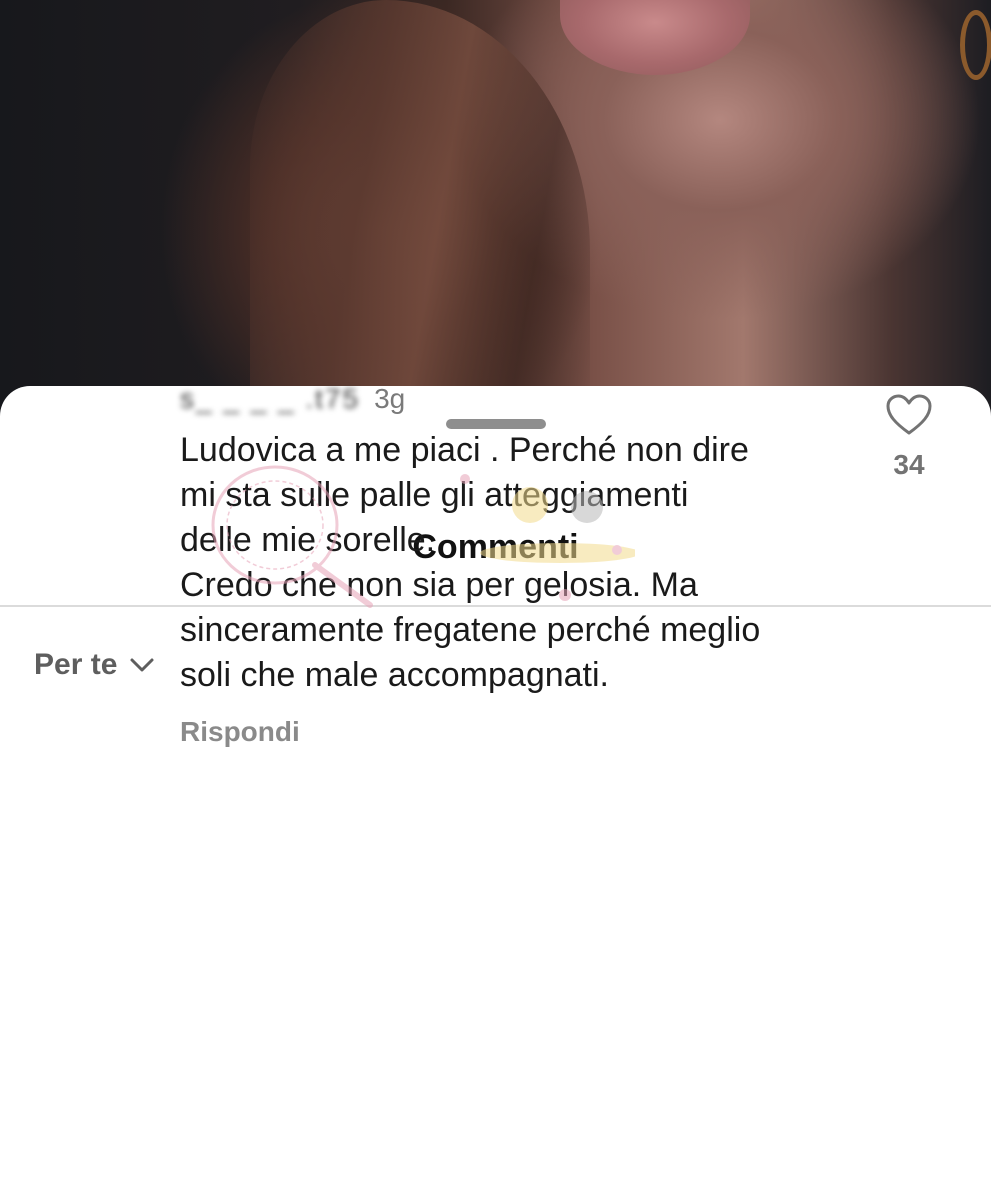 Image resolution: width=991 pixels, height=1200 pixels. I want to click on photo-lips-region, so click(655, 37).